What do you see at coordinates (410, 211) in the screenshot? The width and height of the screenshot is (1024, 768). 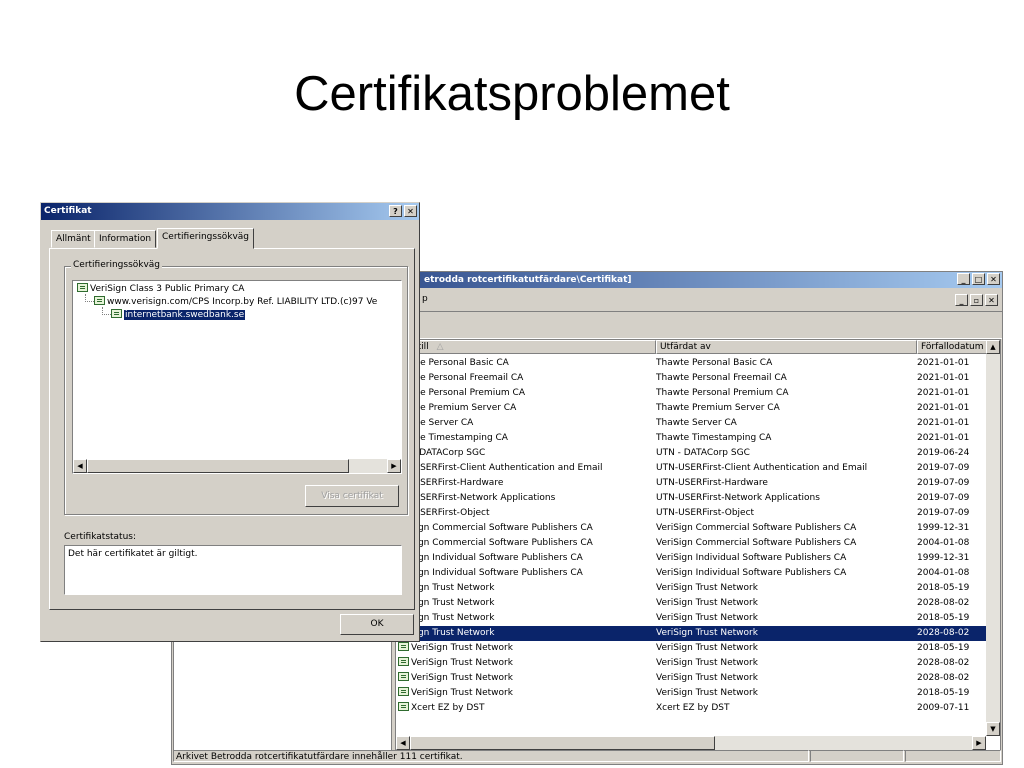 I see `dialog-close-button: ✕` at bounding box center [410, 211].